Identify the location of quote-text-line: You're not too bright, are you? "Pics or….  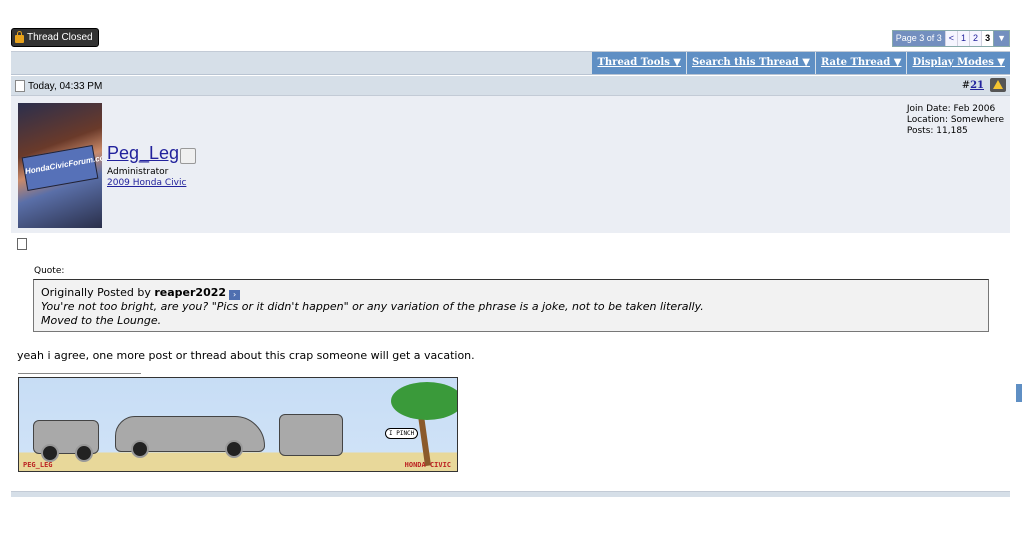
(372, 306).